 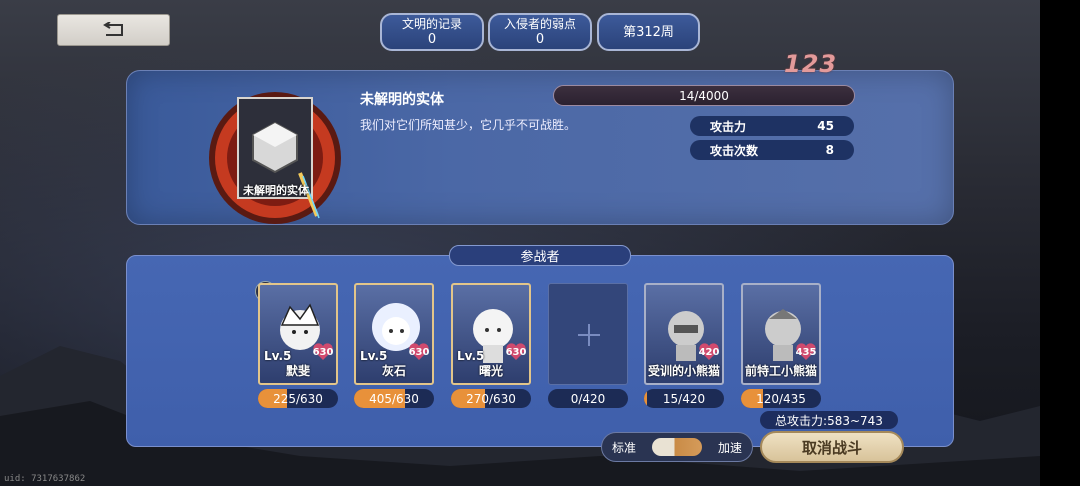 What do you see at coordinates (431, 24) in the screenshot?
I see `pill-label: 文明的记录` at bounding box center [431, 24].